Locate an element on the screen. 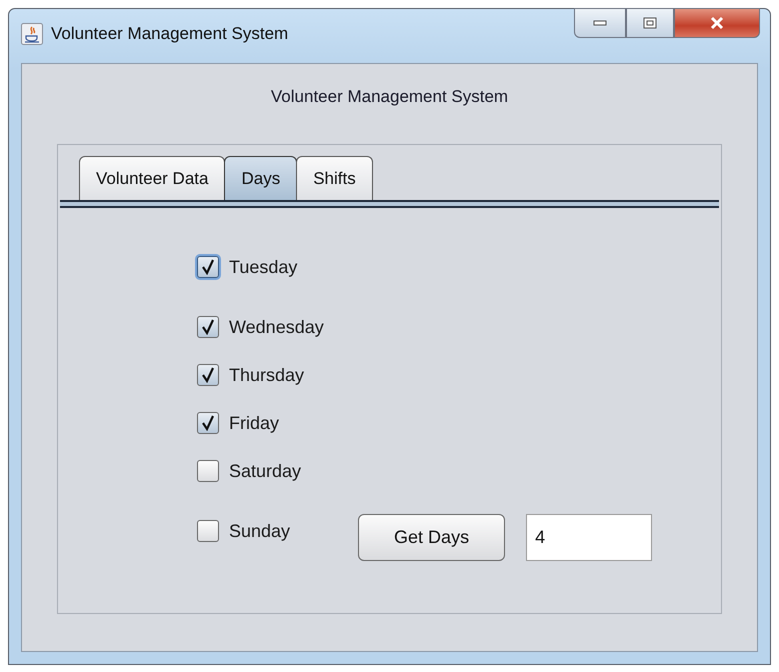  tab: Days is located at coordinates (261, 178).